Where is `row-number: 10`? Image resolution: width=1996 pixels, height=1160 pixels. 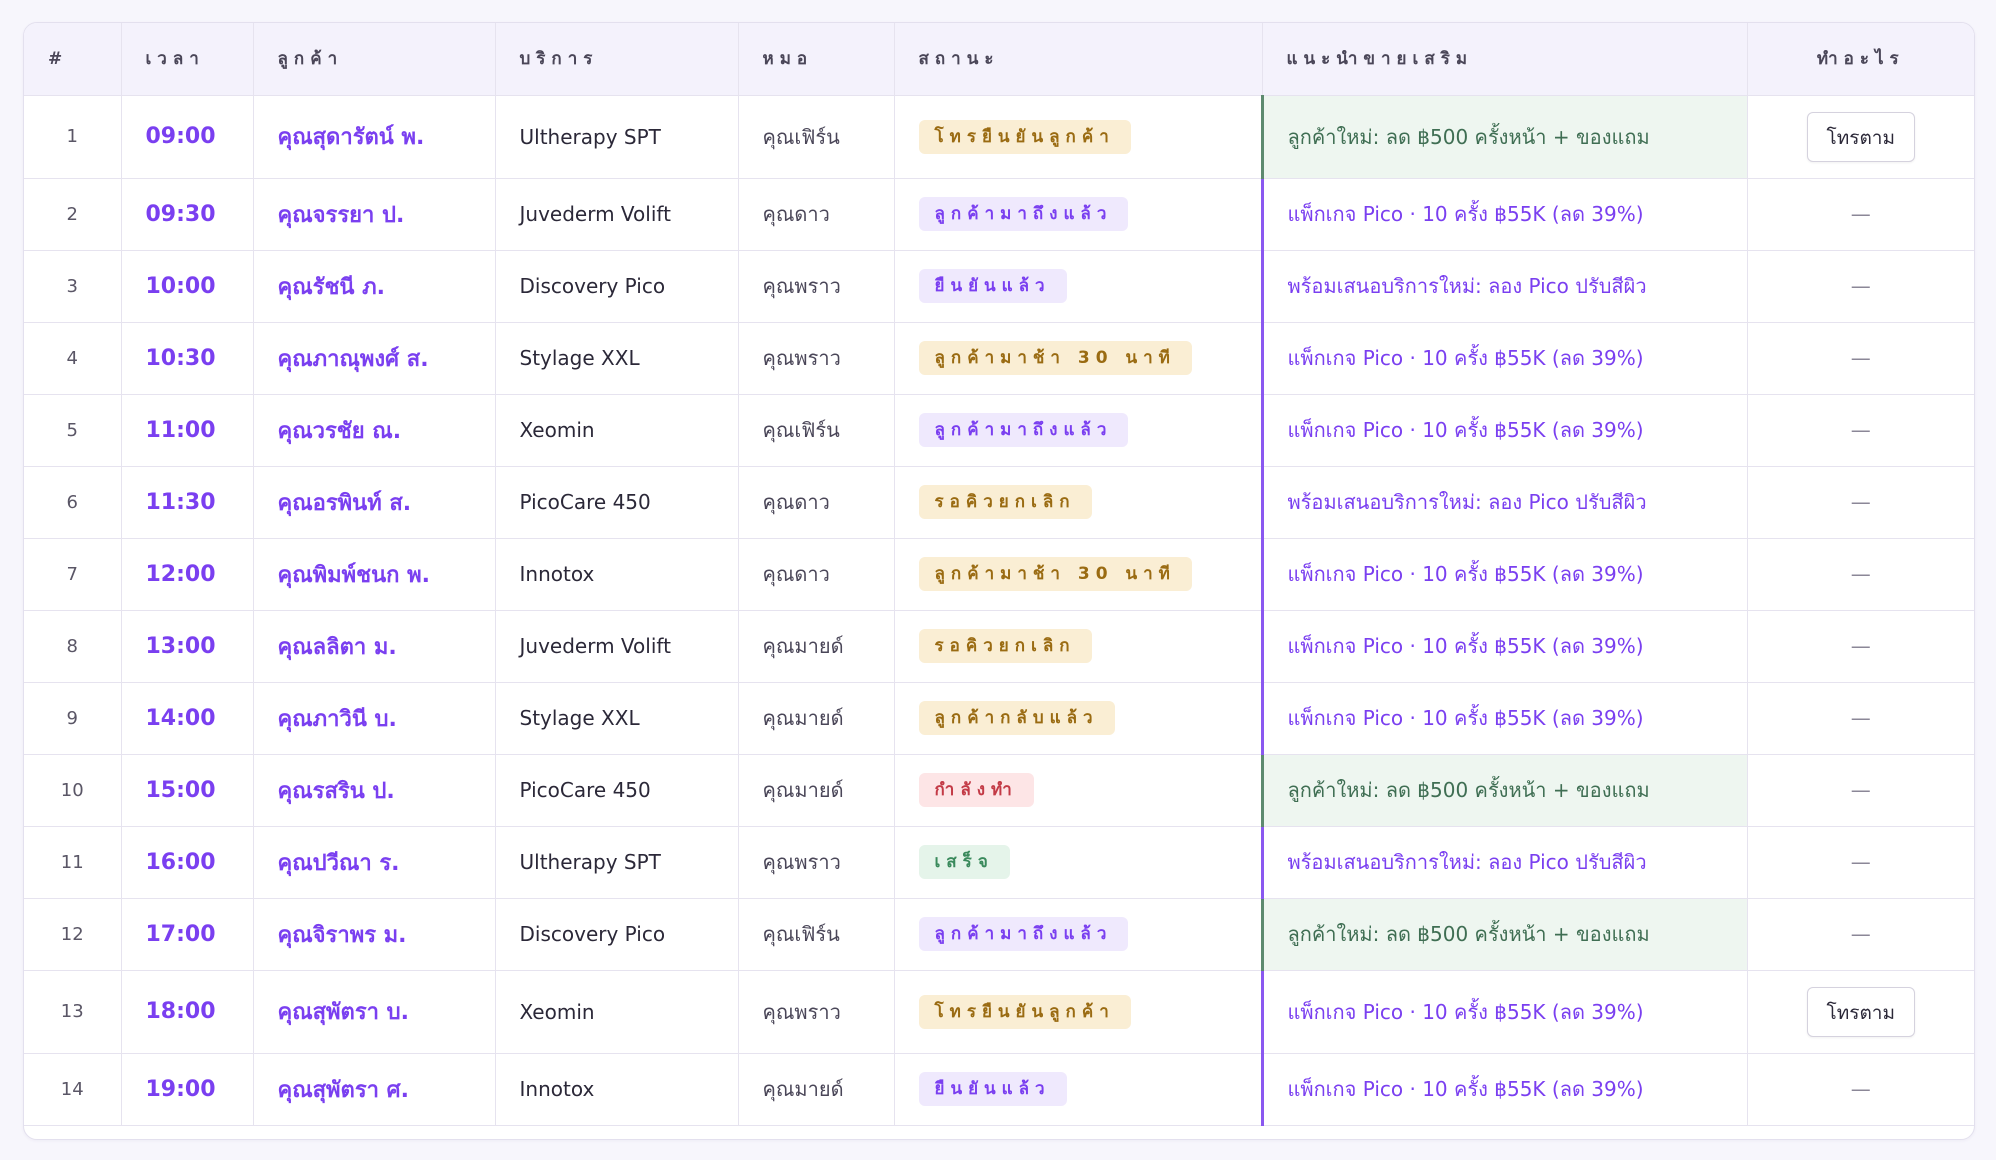
row-number: 10 is located at coordinates (73, 790).